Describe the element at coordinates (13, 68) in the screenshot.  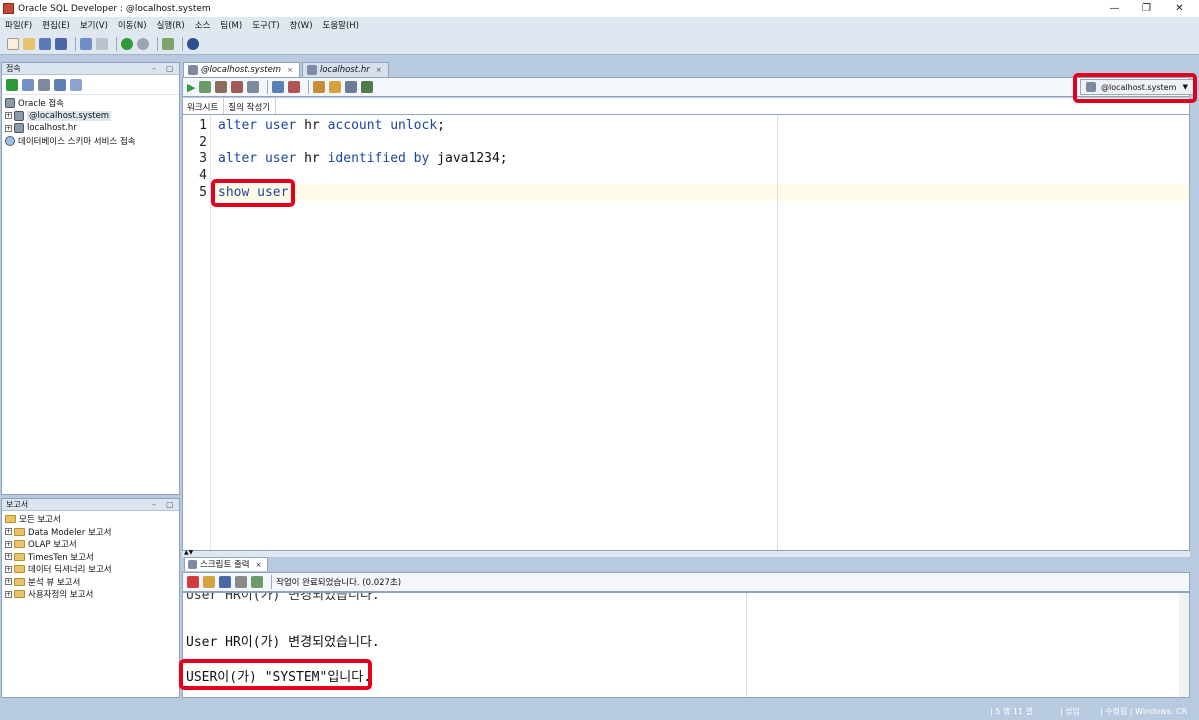
I see `connections-title: 접속` at that location.